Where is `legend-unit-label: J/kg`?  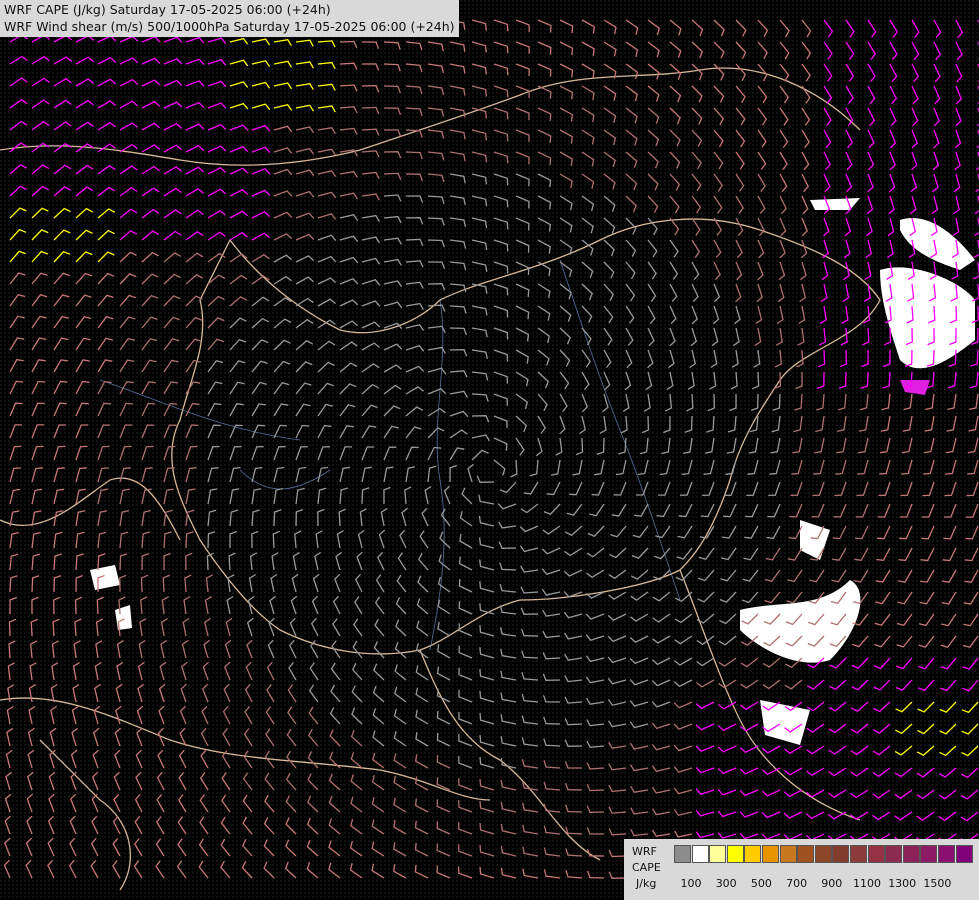 legend-unit-label: J/kg is located at coordinates (646, 883).